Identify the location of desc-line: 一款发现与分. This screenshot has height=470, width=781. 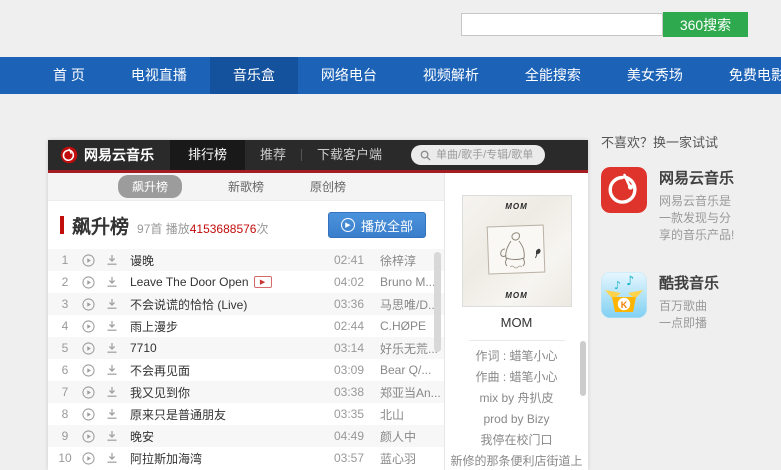
(695, 218).